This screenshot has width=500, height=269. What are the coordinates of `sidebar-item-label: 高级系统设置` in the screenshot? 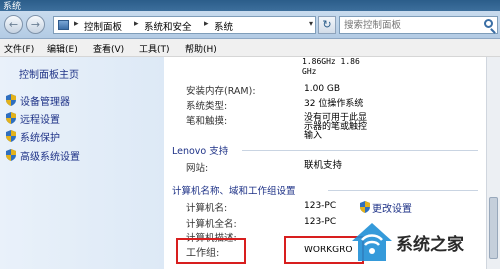 It's located at (50, 157).